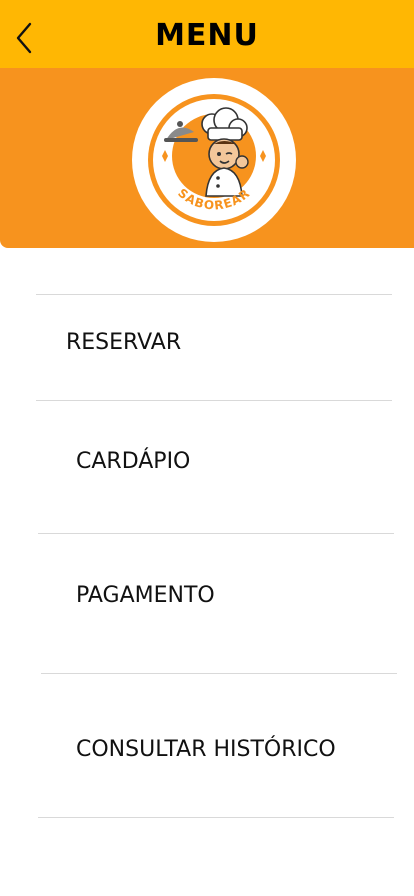 The height and width of the screenshot is (896, 414). What do you see at coordinates (133, 462) in the screenshot?
I see `menu-item-cardapio: CARDÁPIO` at bounding box center [133, 462].